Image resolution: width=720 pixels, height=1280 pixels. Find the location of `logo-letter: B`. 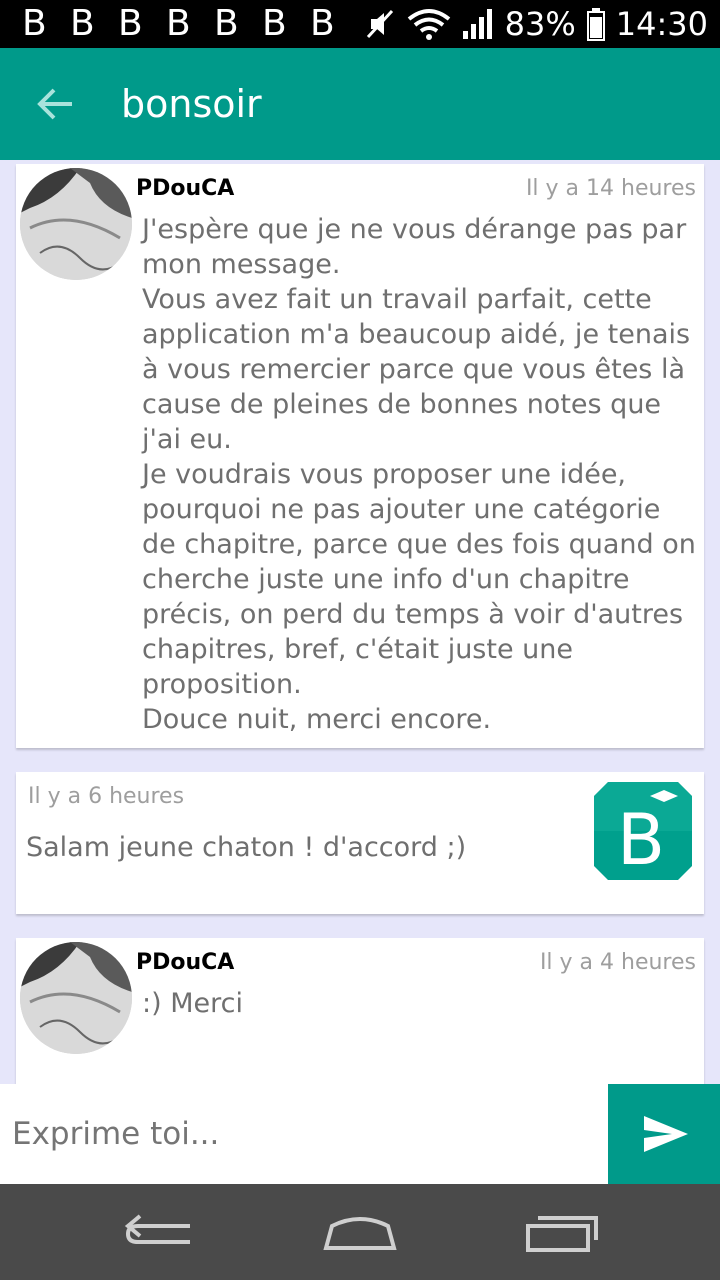

logo-letter: B is located at coordinates (641, 839).